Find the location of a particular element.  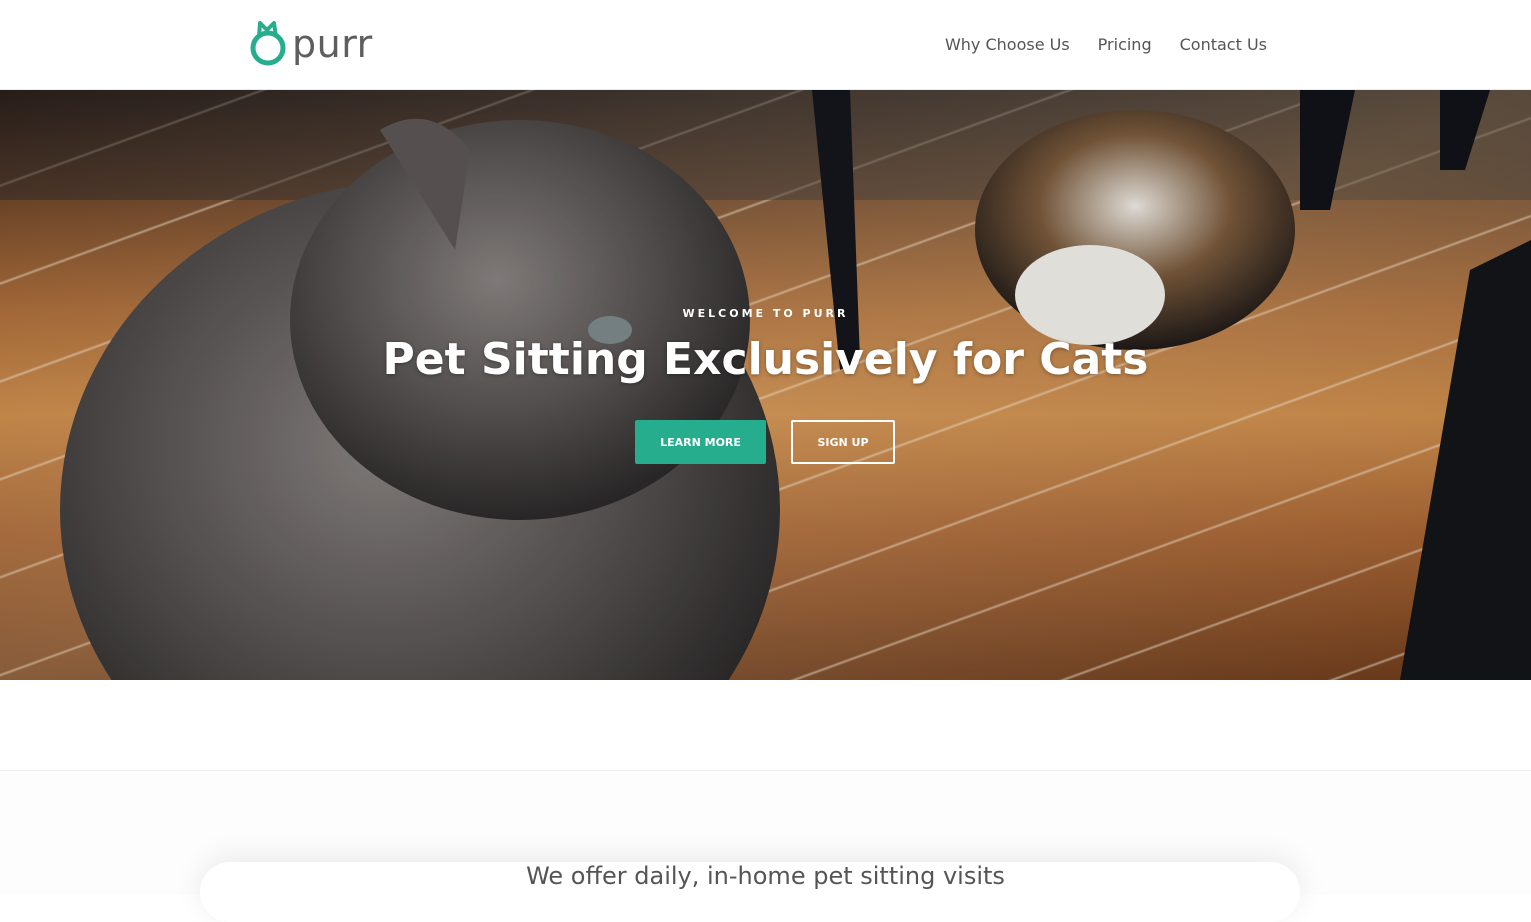

nav-contact-us: Contact Us is located at coordinates (1223, 45).